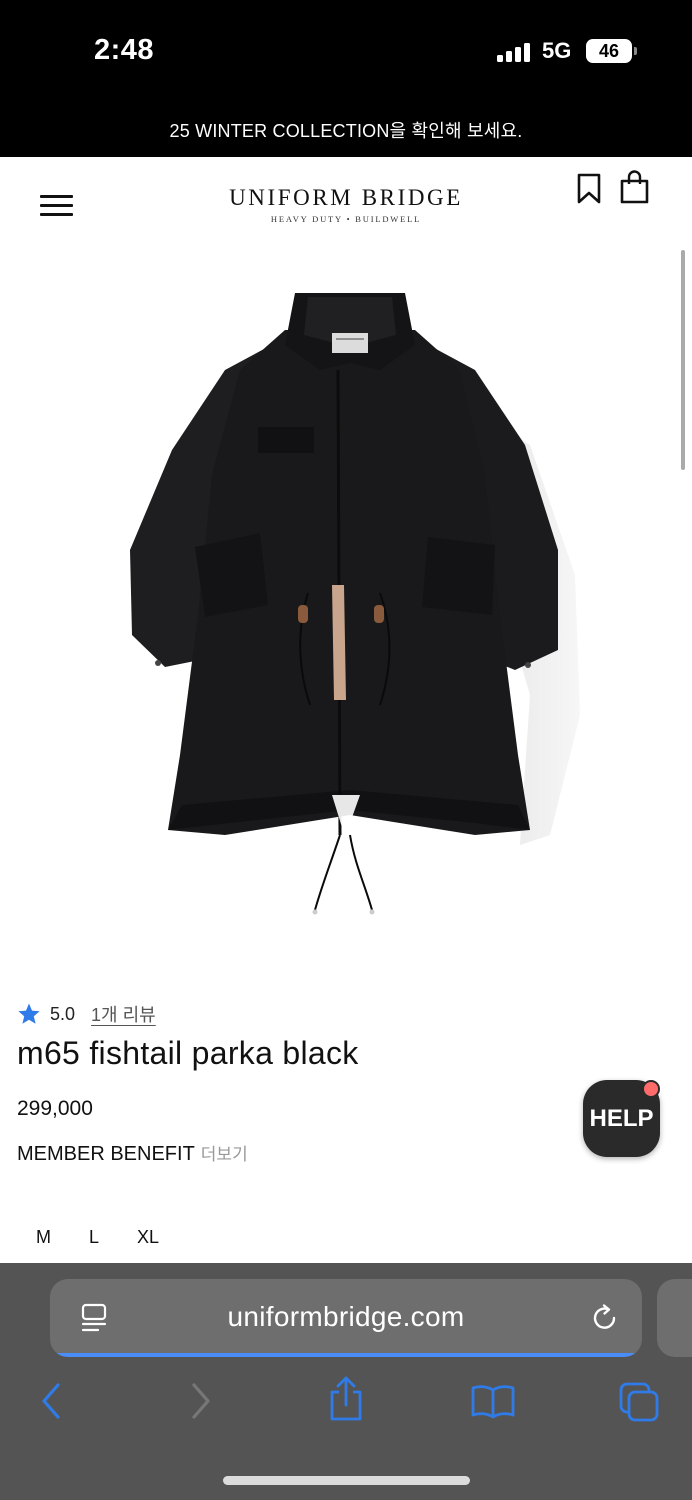 This screenshot has width=692, height=1500. I want to click on help-label: HELP, so click(621, 1118).